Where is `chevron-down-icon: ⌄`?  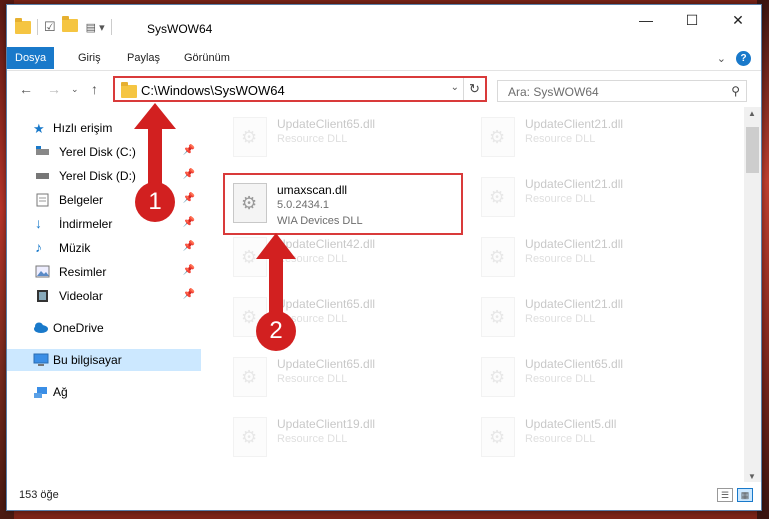
chevron-down-icon: ⌄ is located at coordinates (455, 87).